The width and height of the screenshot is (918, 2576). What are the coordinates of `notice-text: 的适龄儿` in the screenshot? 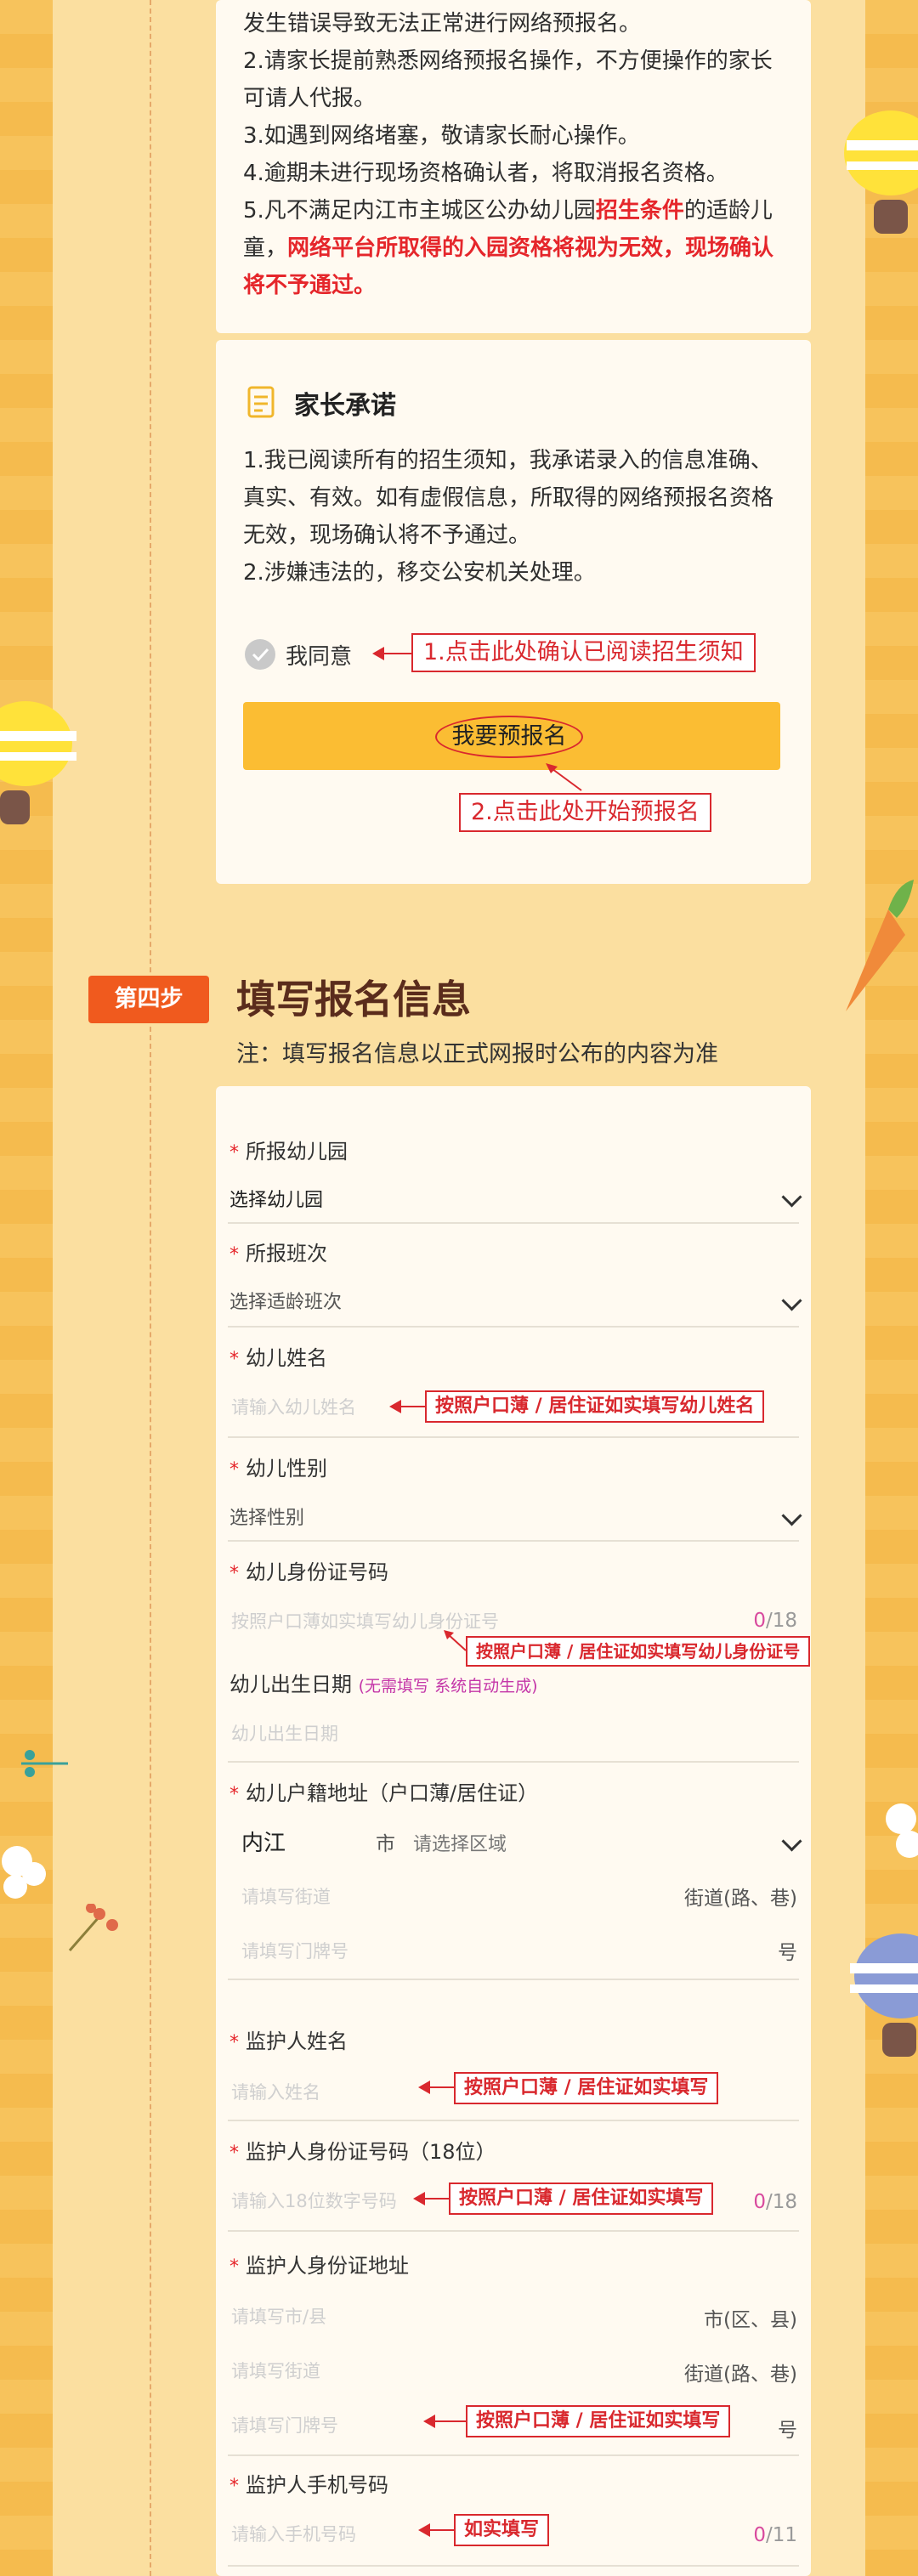 It's located at (728, 211).